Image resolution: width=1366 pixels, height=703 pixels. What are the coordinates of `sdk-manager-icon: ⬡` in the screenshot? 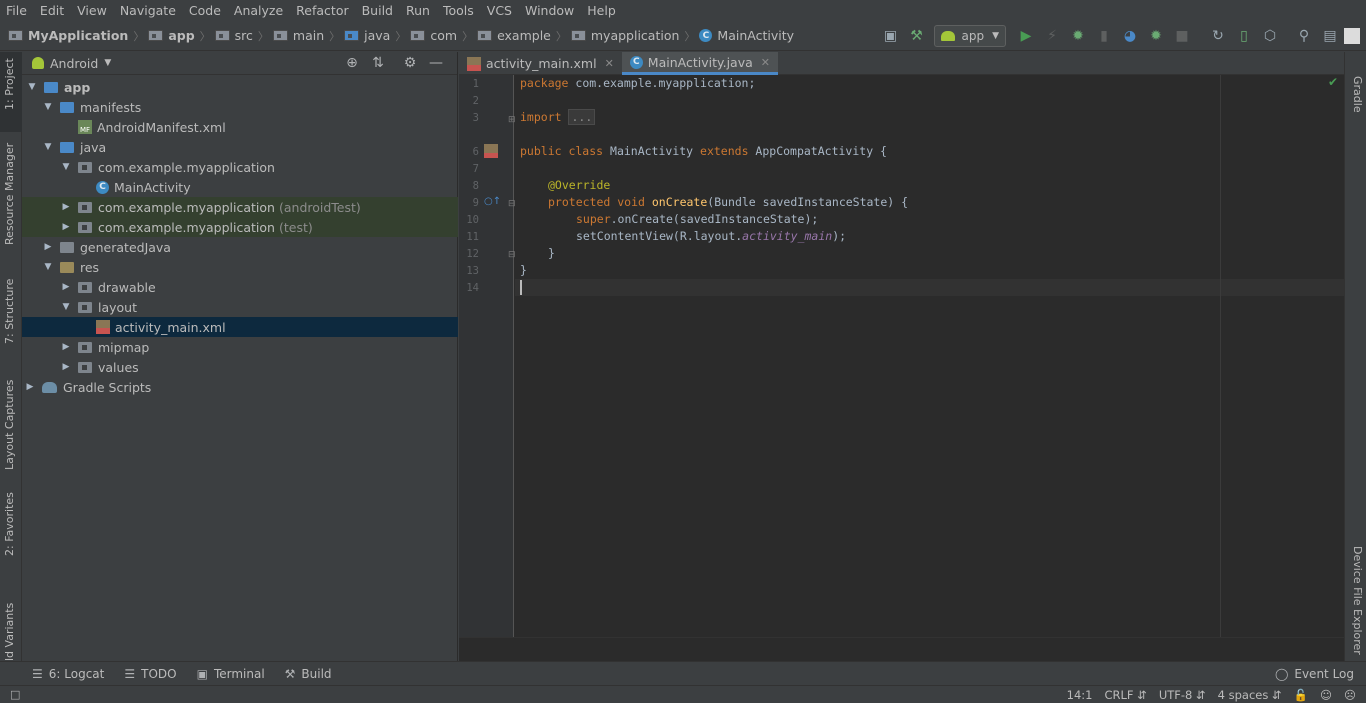 It's located at (1270, 36).